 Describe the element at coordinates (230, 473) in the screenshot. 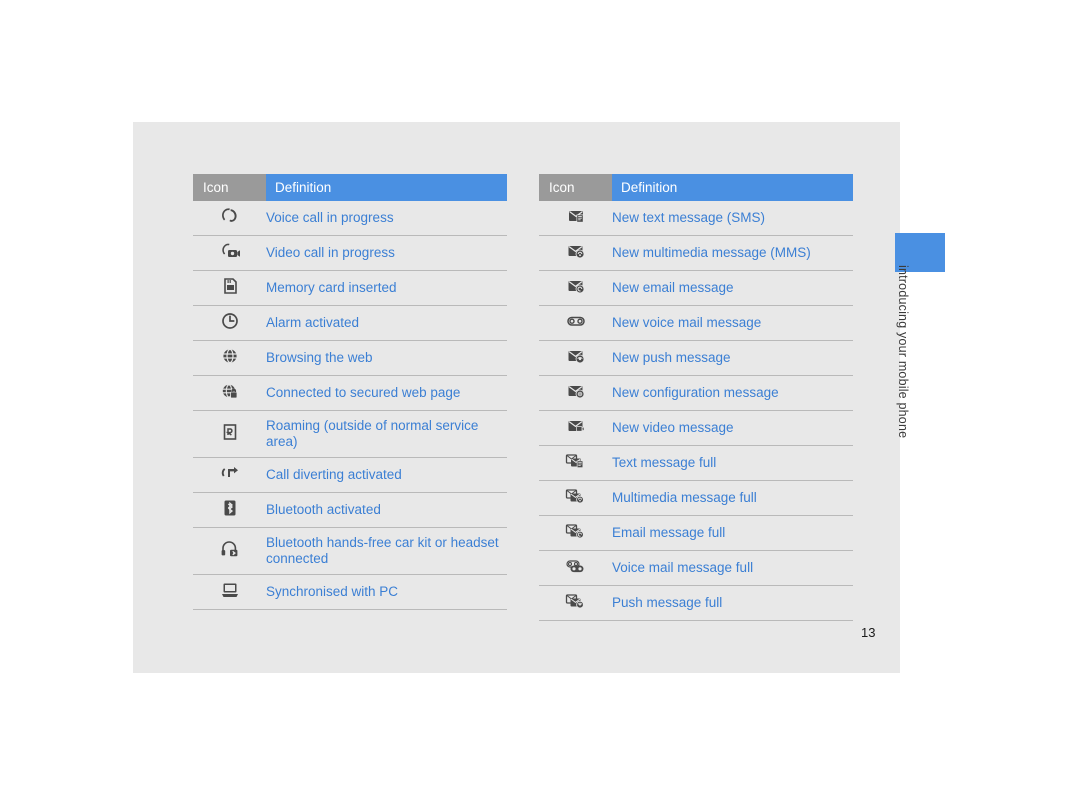

I see `call-divert-icon` at that location.